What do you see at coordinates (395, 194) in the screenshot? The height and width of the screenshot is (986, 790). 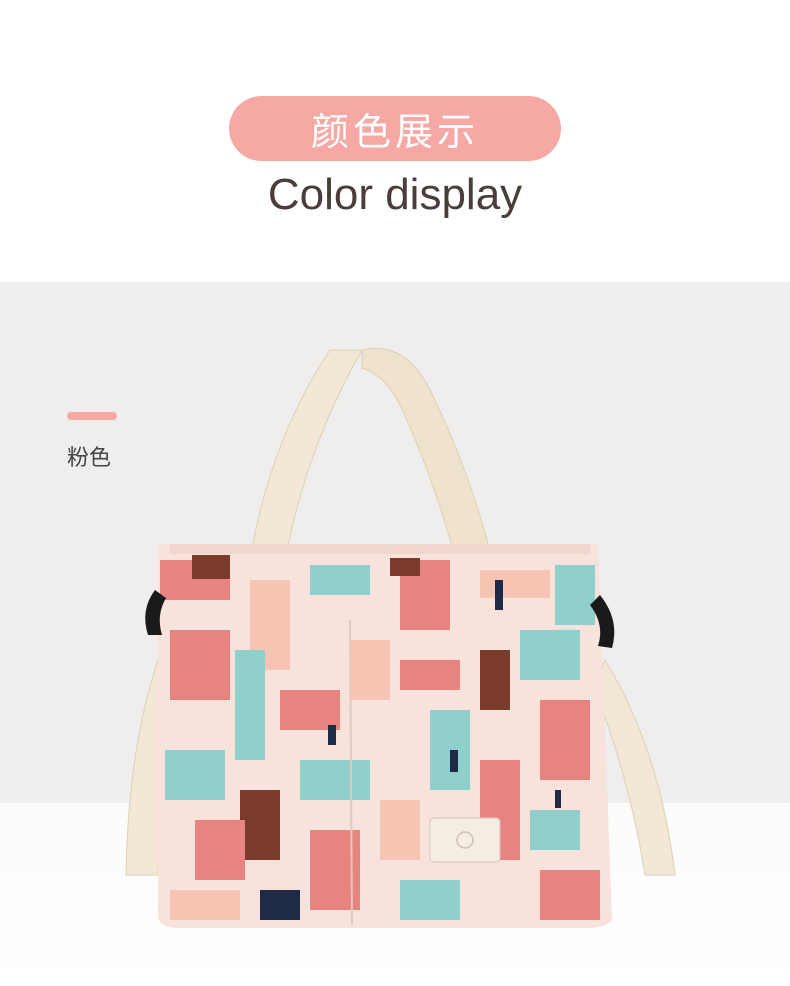 I see `page-subtitle: Color display` at bounding box center [395, 194].